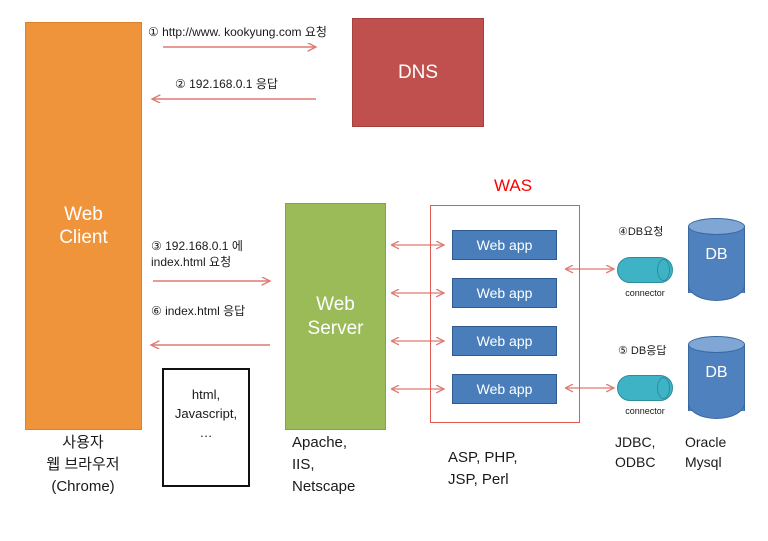  What do you see at coordinates (642, 351) in the screenshot?
I see `step-5-label: ⑤ DB응답` at bounding box center [642, 351].